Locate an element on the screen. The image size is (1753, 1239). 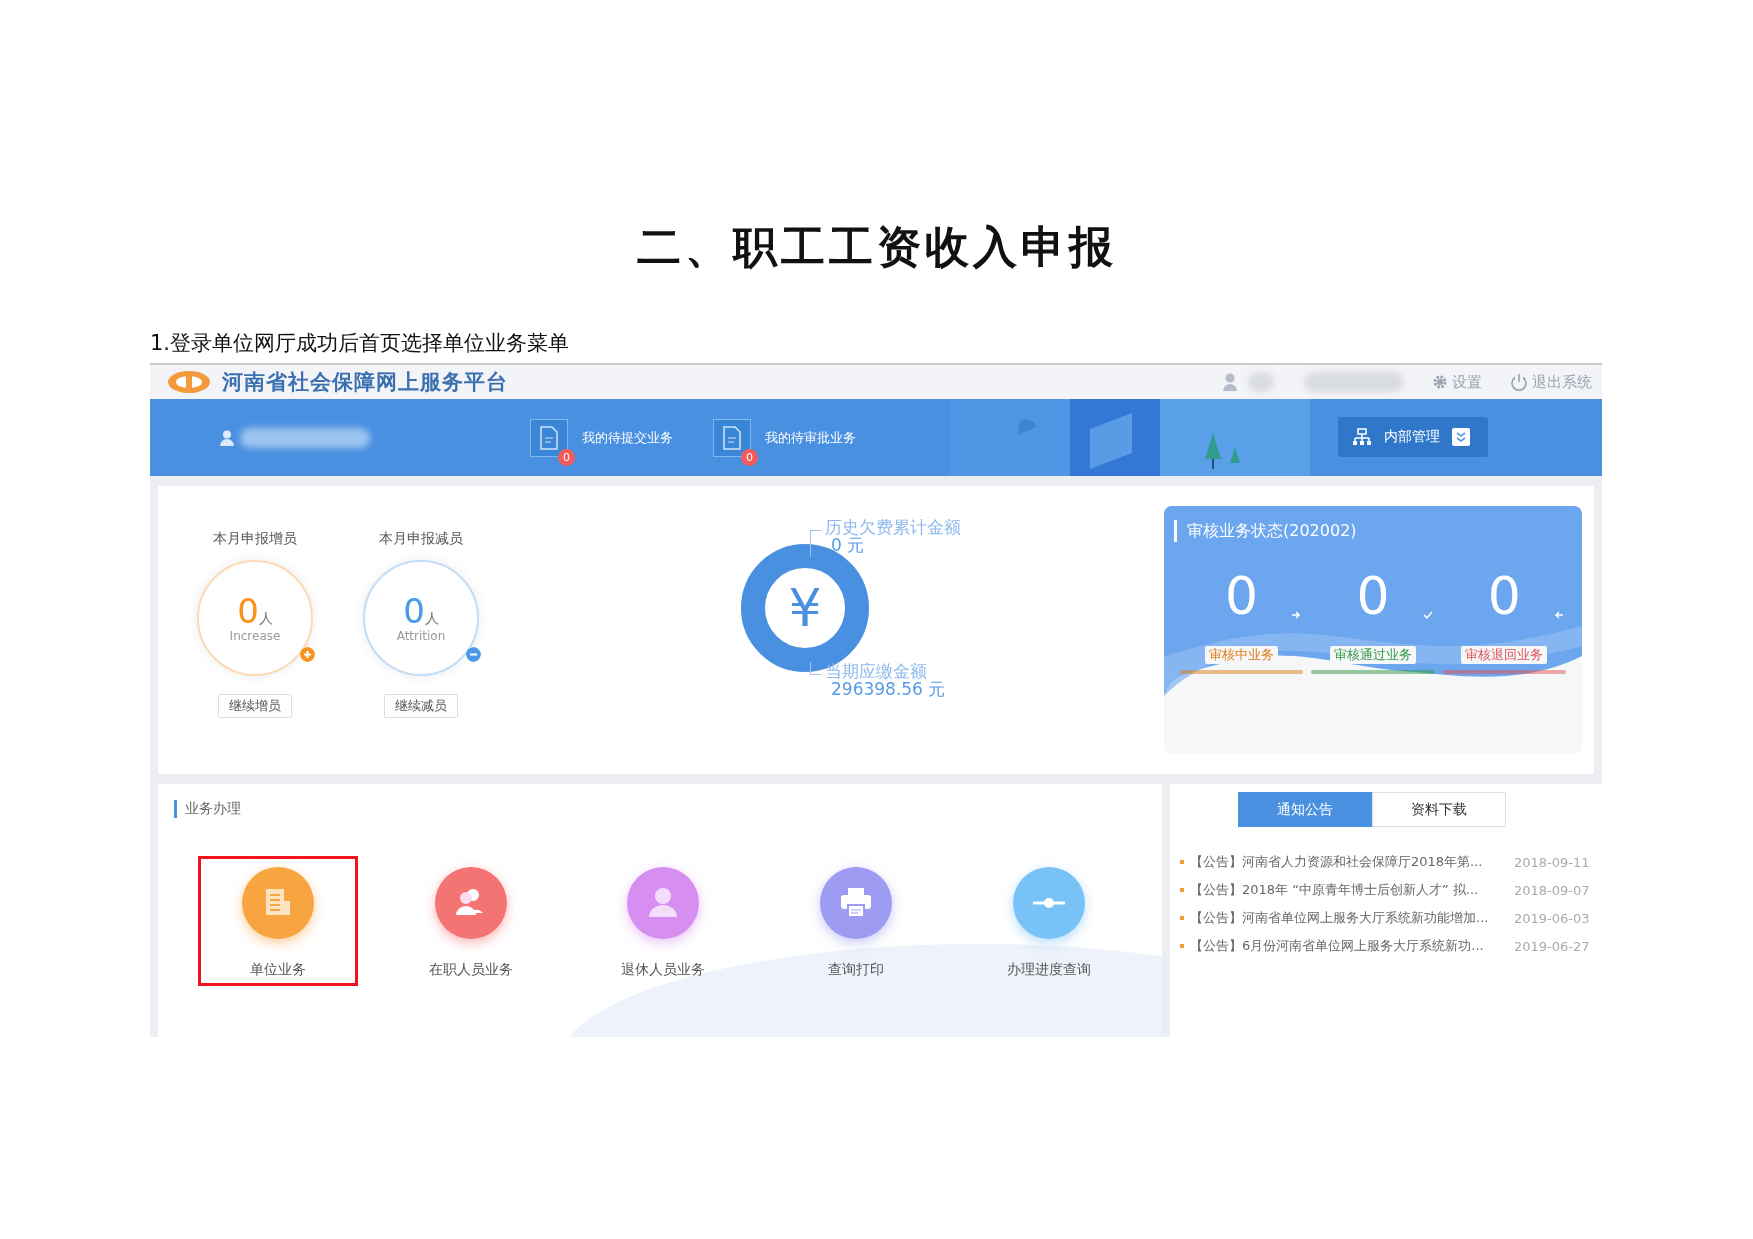
task-link: 0 我的待提交业务 is located at coordinates (601, 437).